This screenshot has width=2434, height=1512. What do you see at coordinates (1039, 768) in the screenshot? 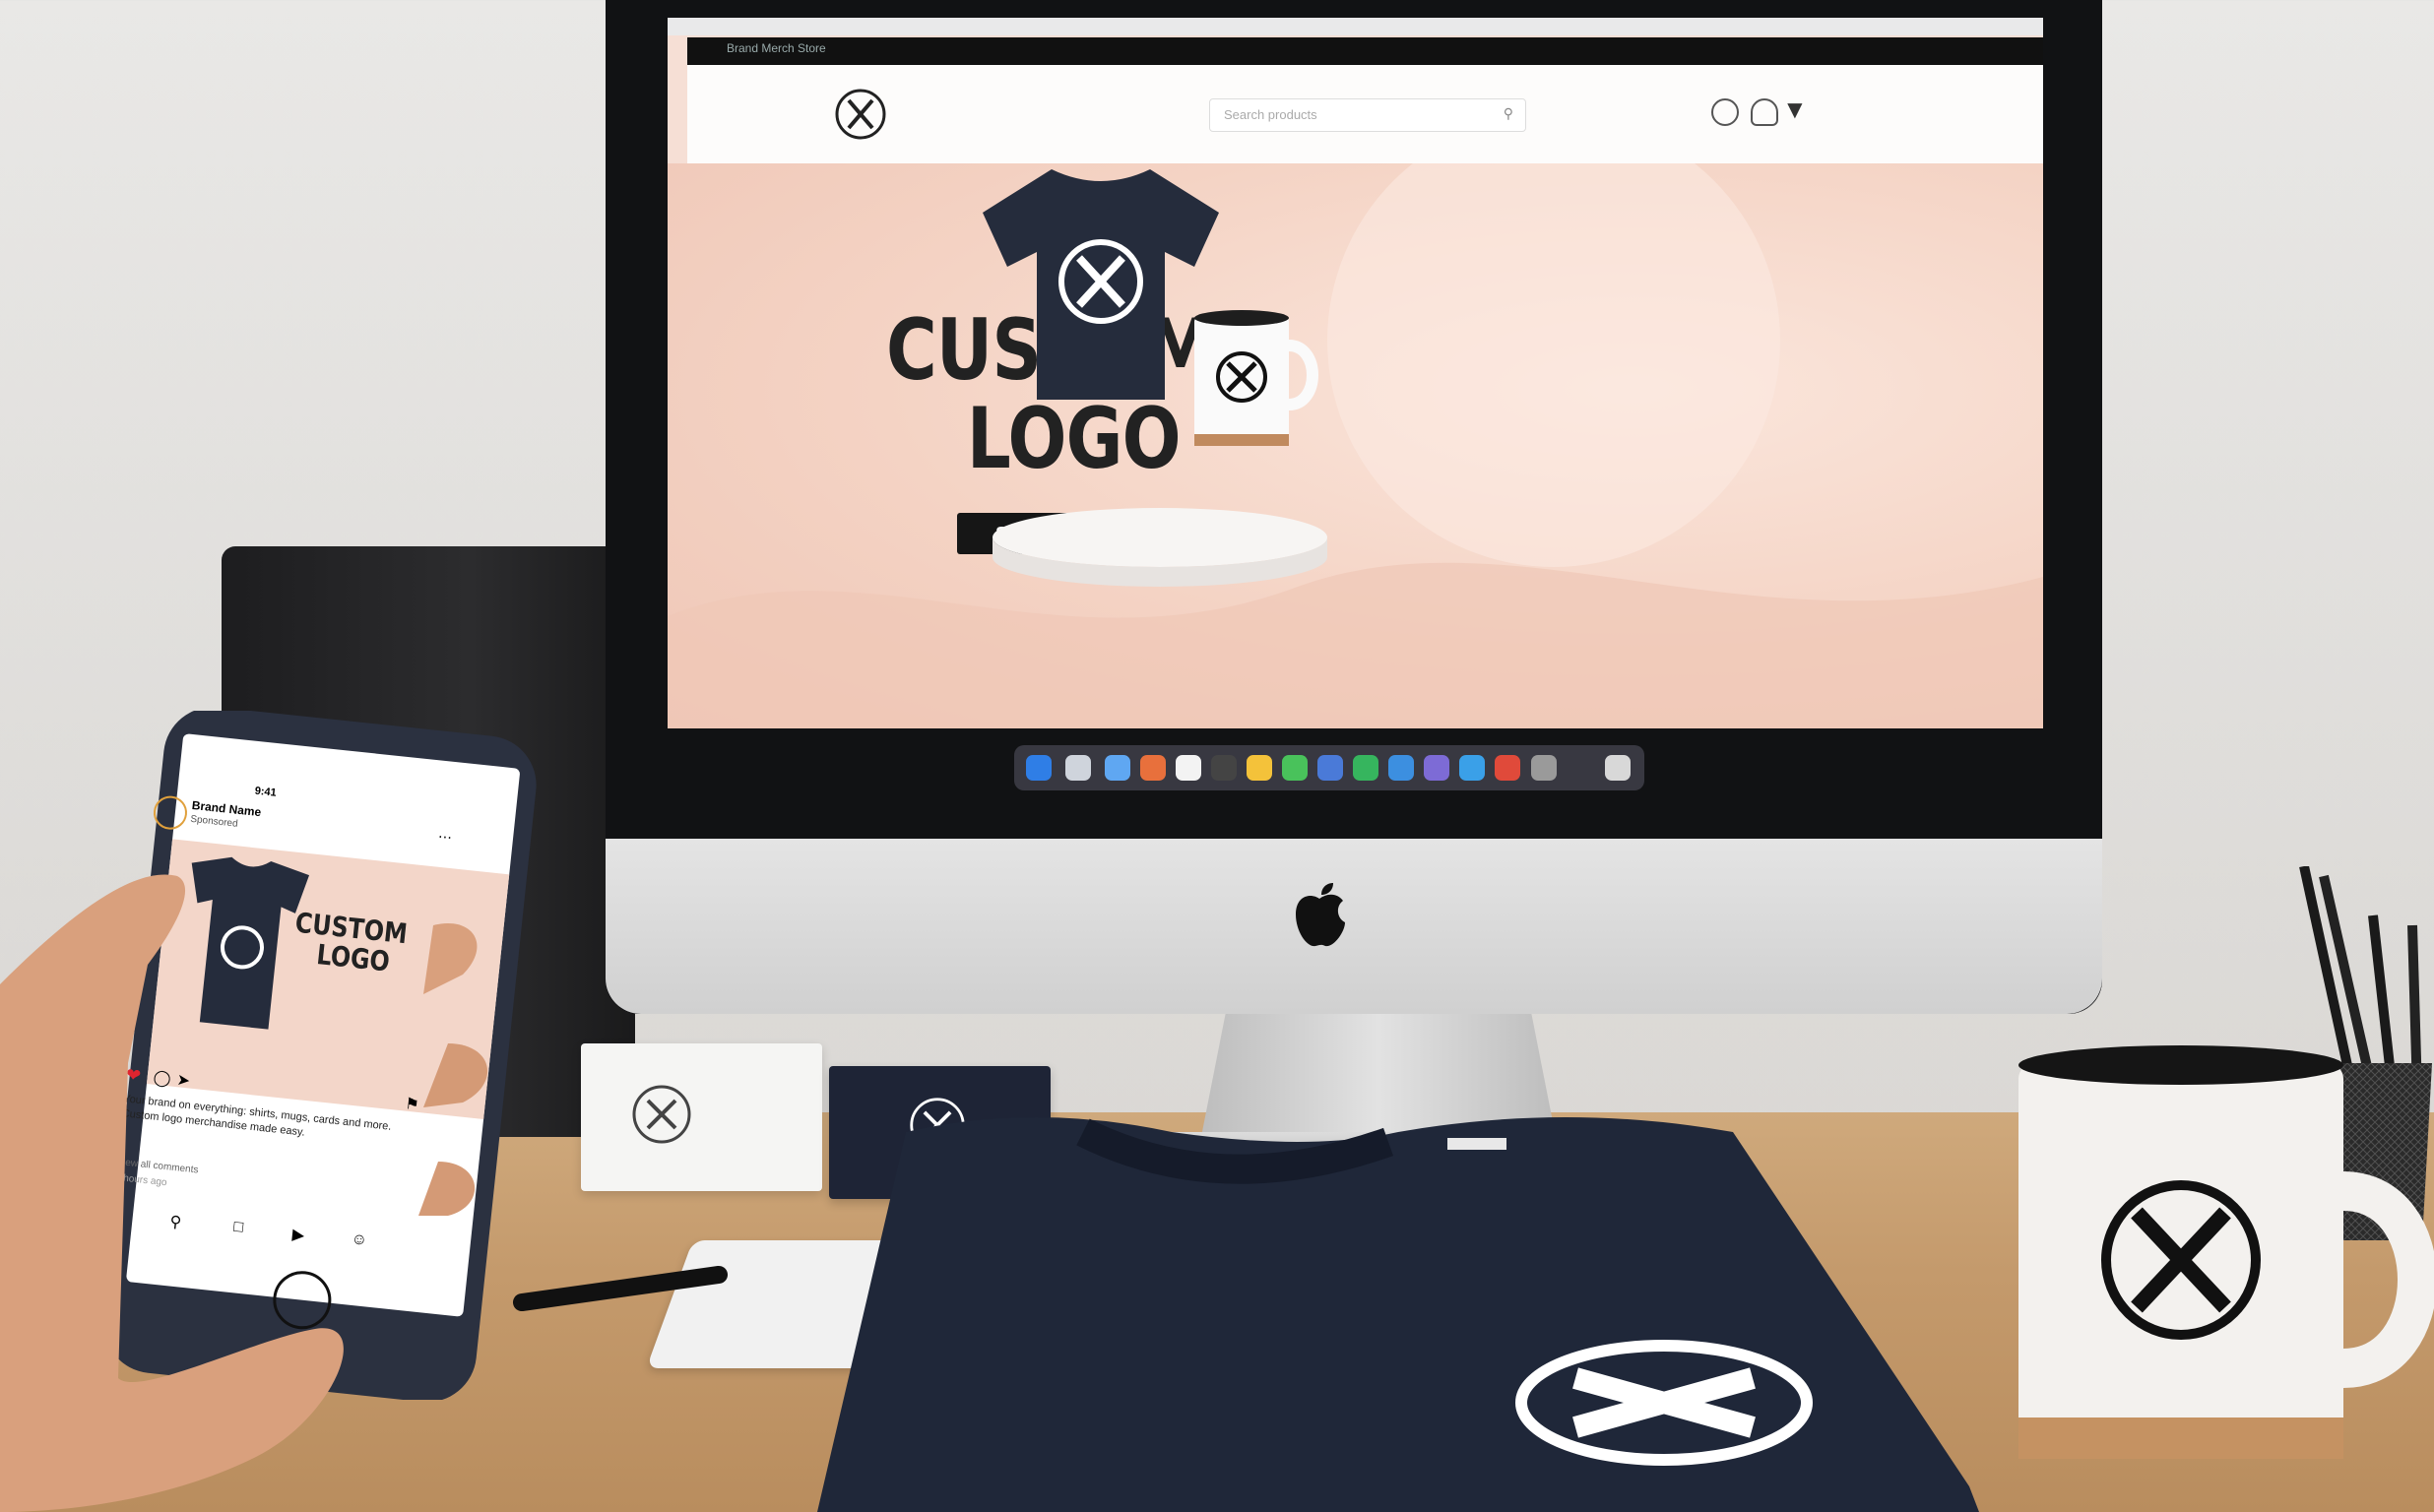
I see `finder-icon` at bounding box center [1039, 768].